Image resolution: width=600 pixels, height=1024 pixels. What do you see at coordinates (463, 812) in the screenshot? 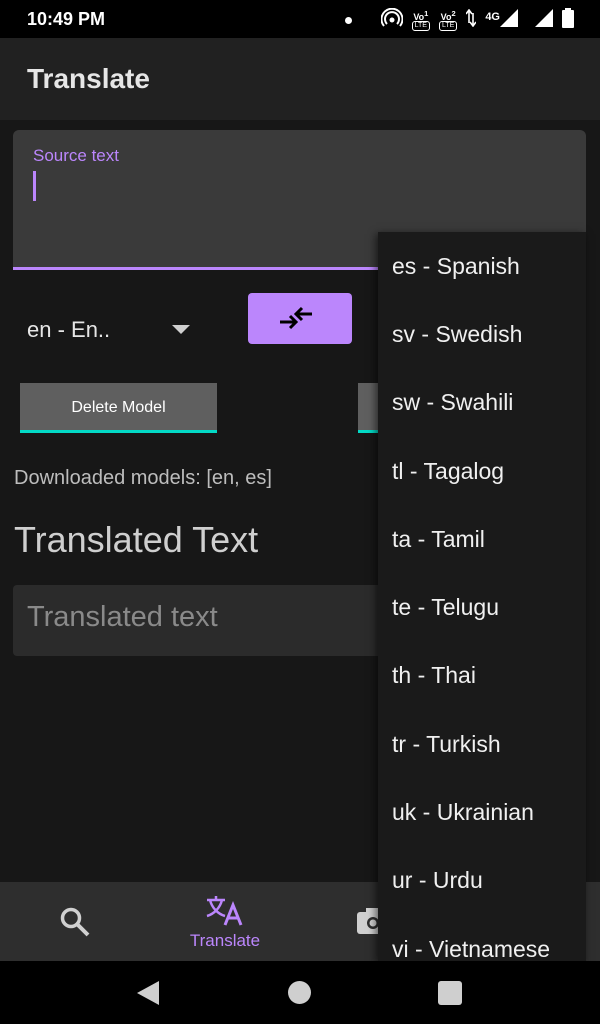
I see `dropdown-item-uk: uk - Ukrainian` at bounding box center [463, 812].